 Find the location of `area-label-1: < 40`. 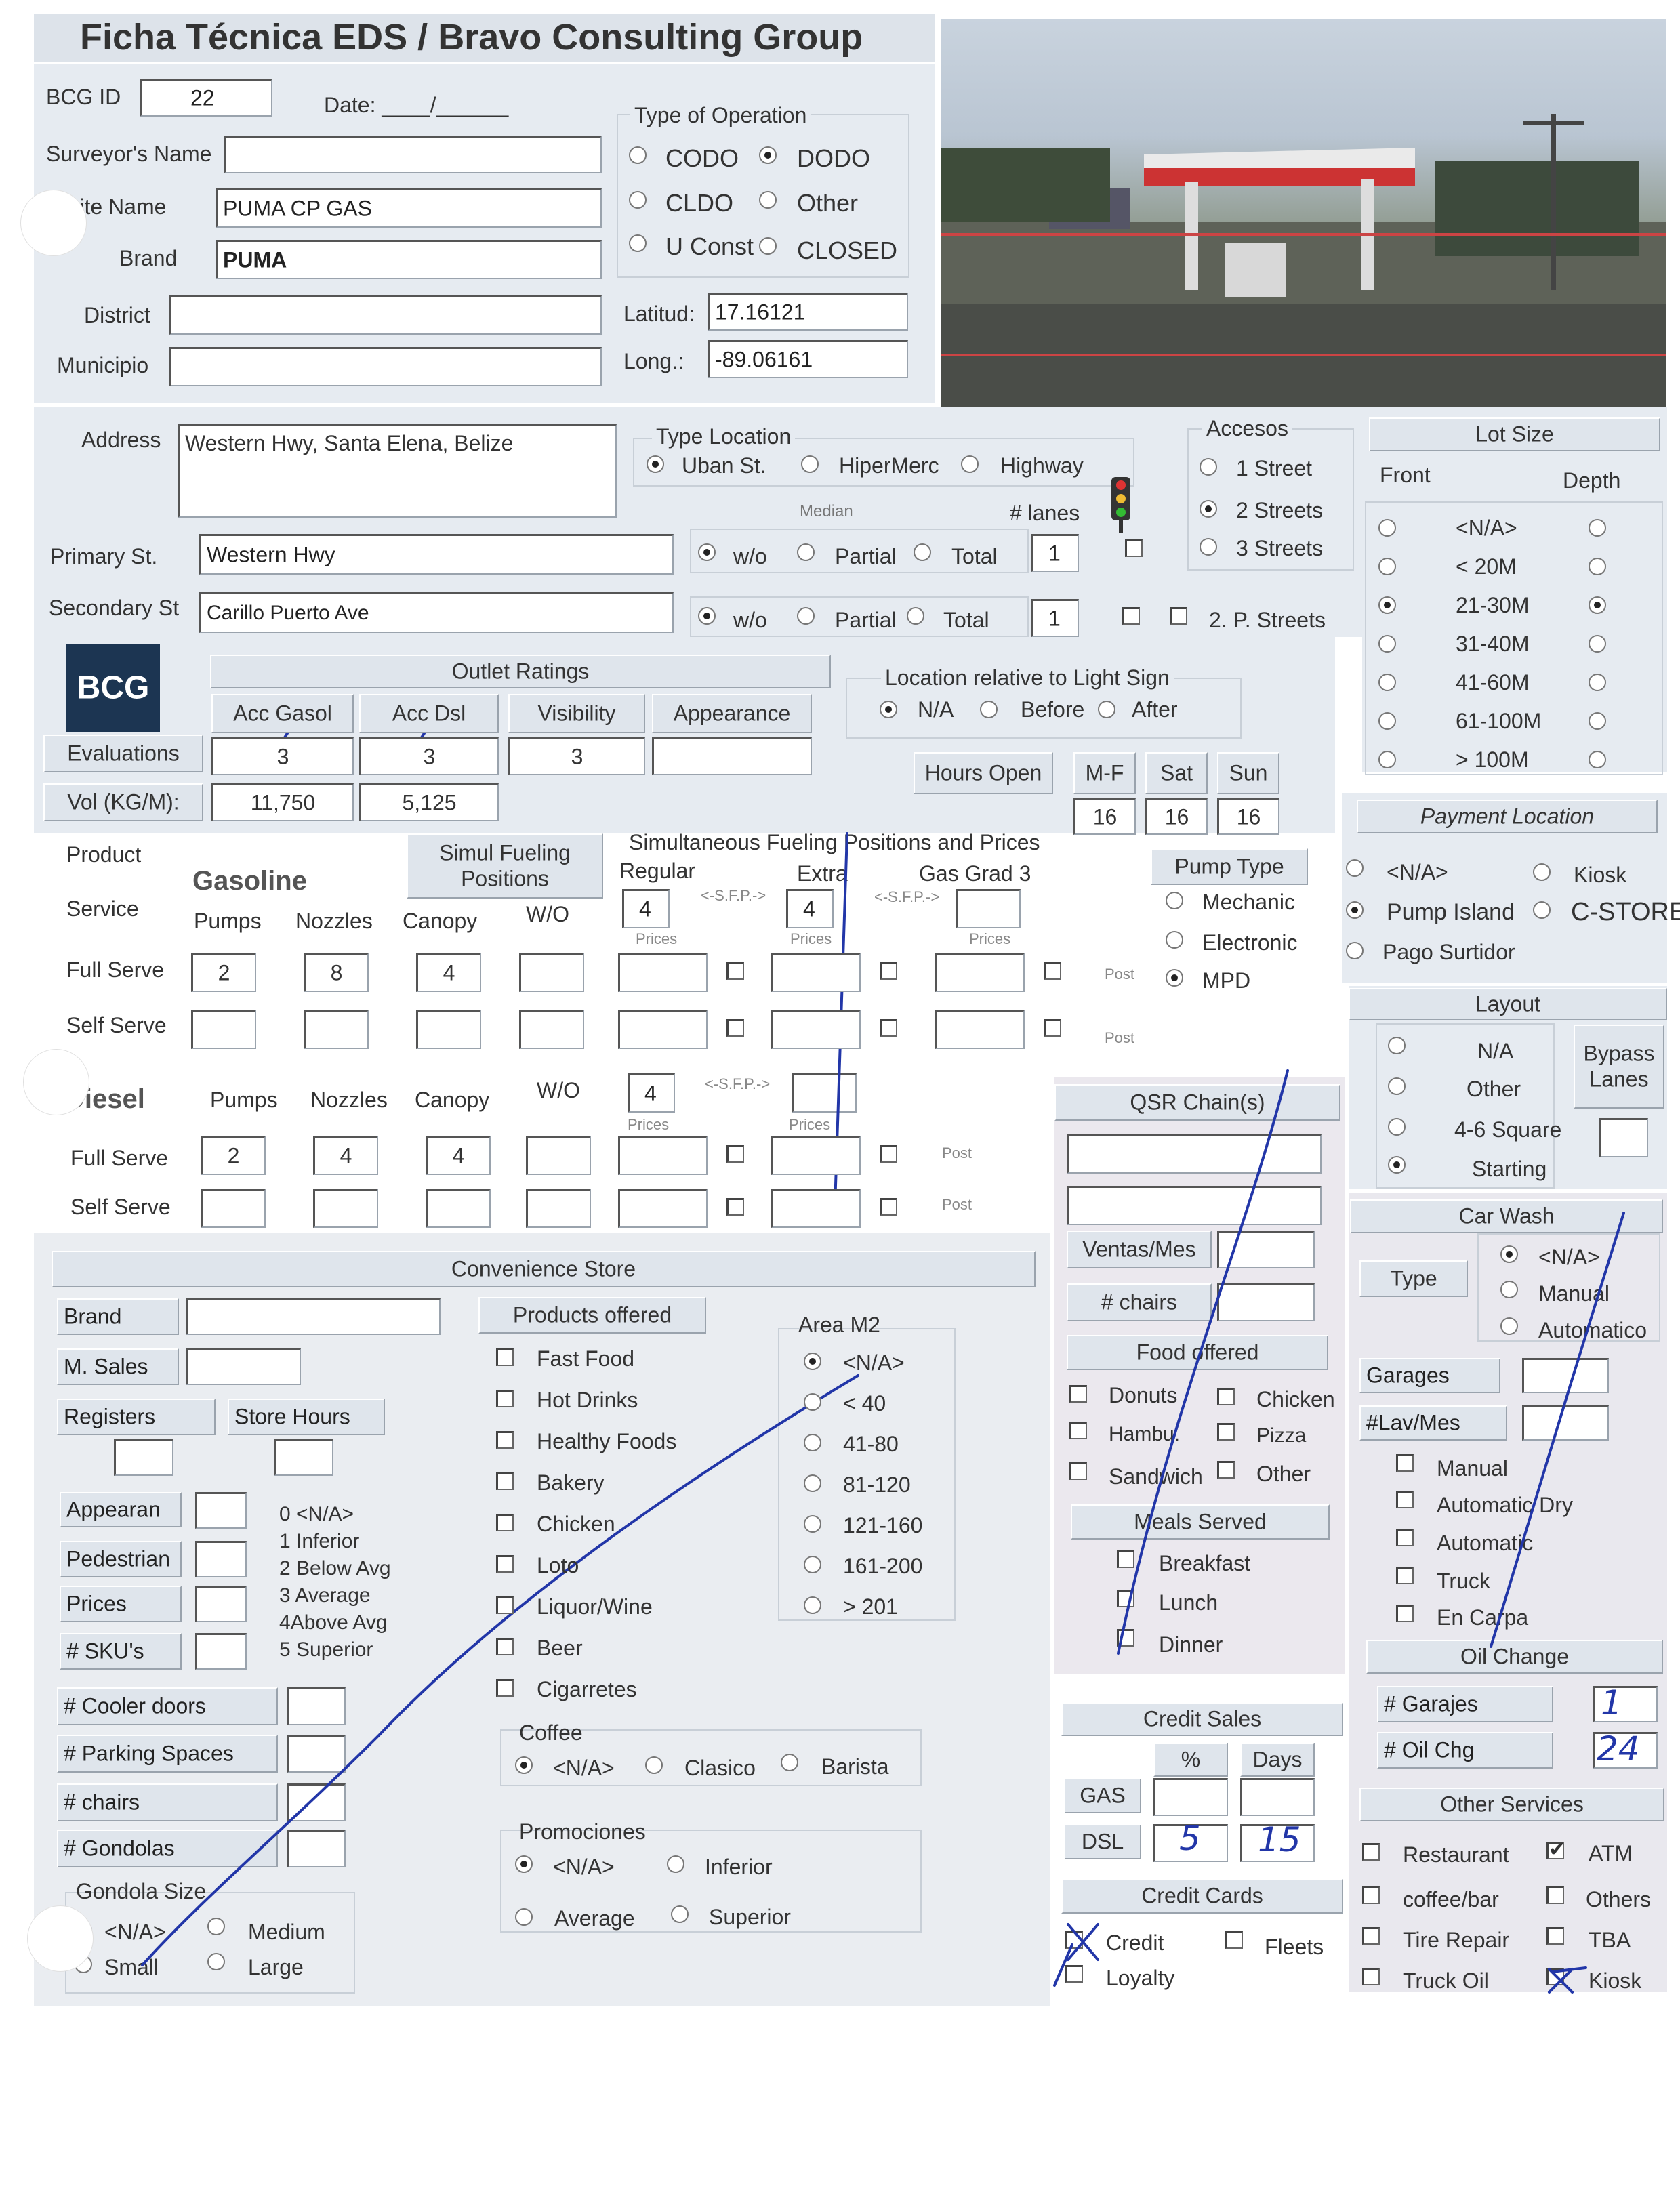

area-label-1: < 40 is located at coordinates (864, 1403).